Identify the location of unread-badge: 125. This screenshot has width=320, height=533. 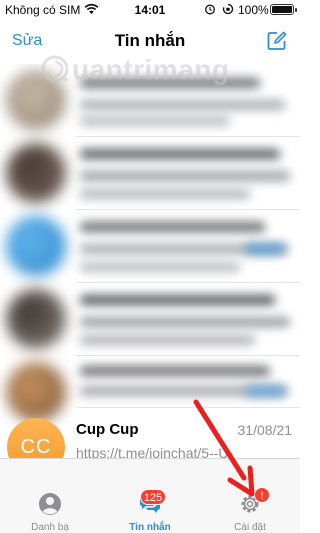
(153, 497).